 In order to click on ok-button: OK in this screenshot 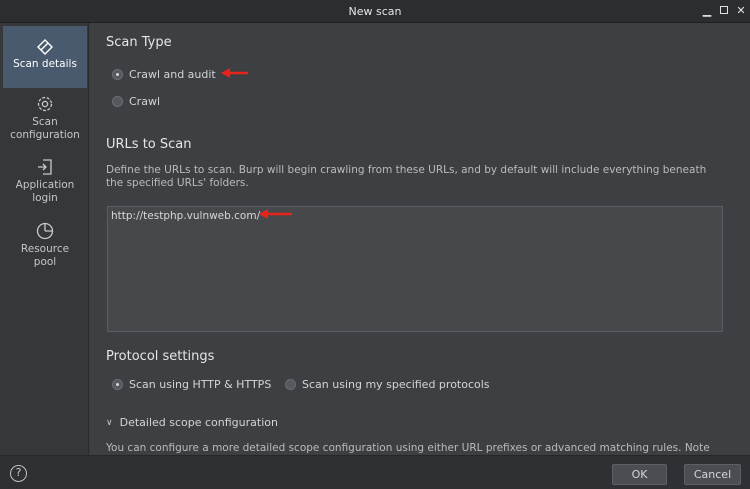, I will do `click(639, 474)`.